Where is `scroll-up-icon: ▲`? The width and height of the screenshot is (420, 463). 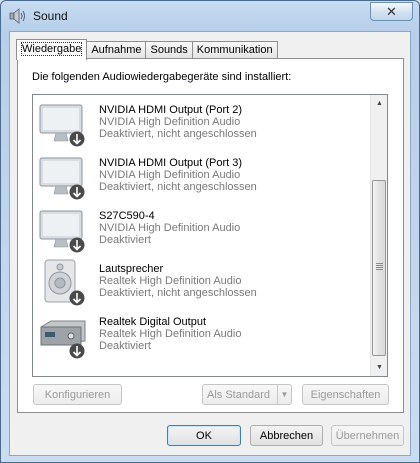
scroll-up-icon: ▲ is located at coordinates (379, 103).